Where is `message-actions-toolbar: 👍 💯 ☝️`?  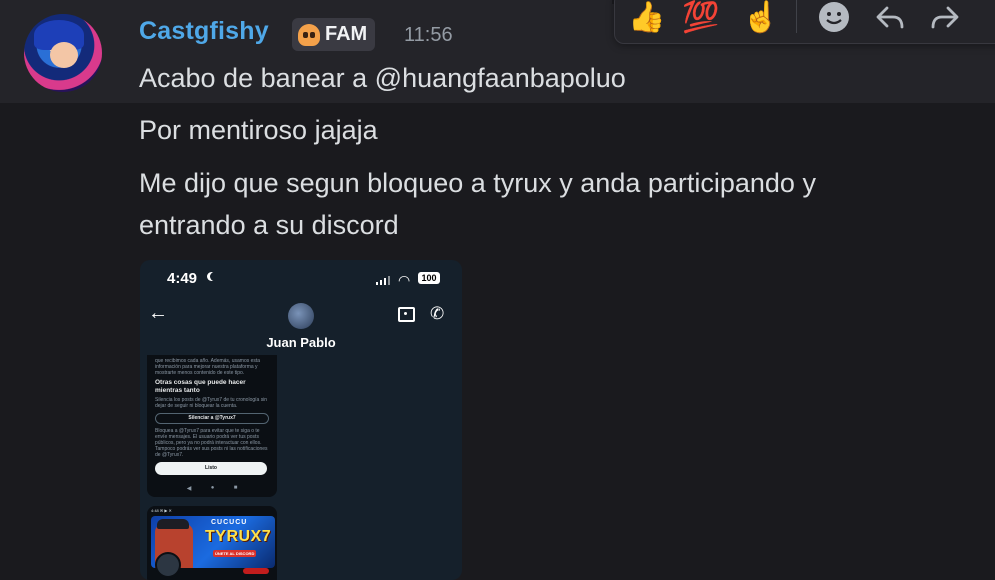 message-actions-toolbar: 👍 💯 ☝️ is located at coordinates (804, 22).